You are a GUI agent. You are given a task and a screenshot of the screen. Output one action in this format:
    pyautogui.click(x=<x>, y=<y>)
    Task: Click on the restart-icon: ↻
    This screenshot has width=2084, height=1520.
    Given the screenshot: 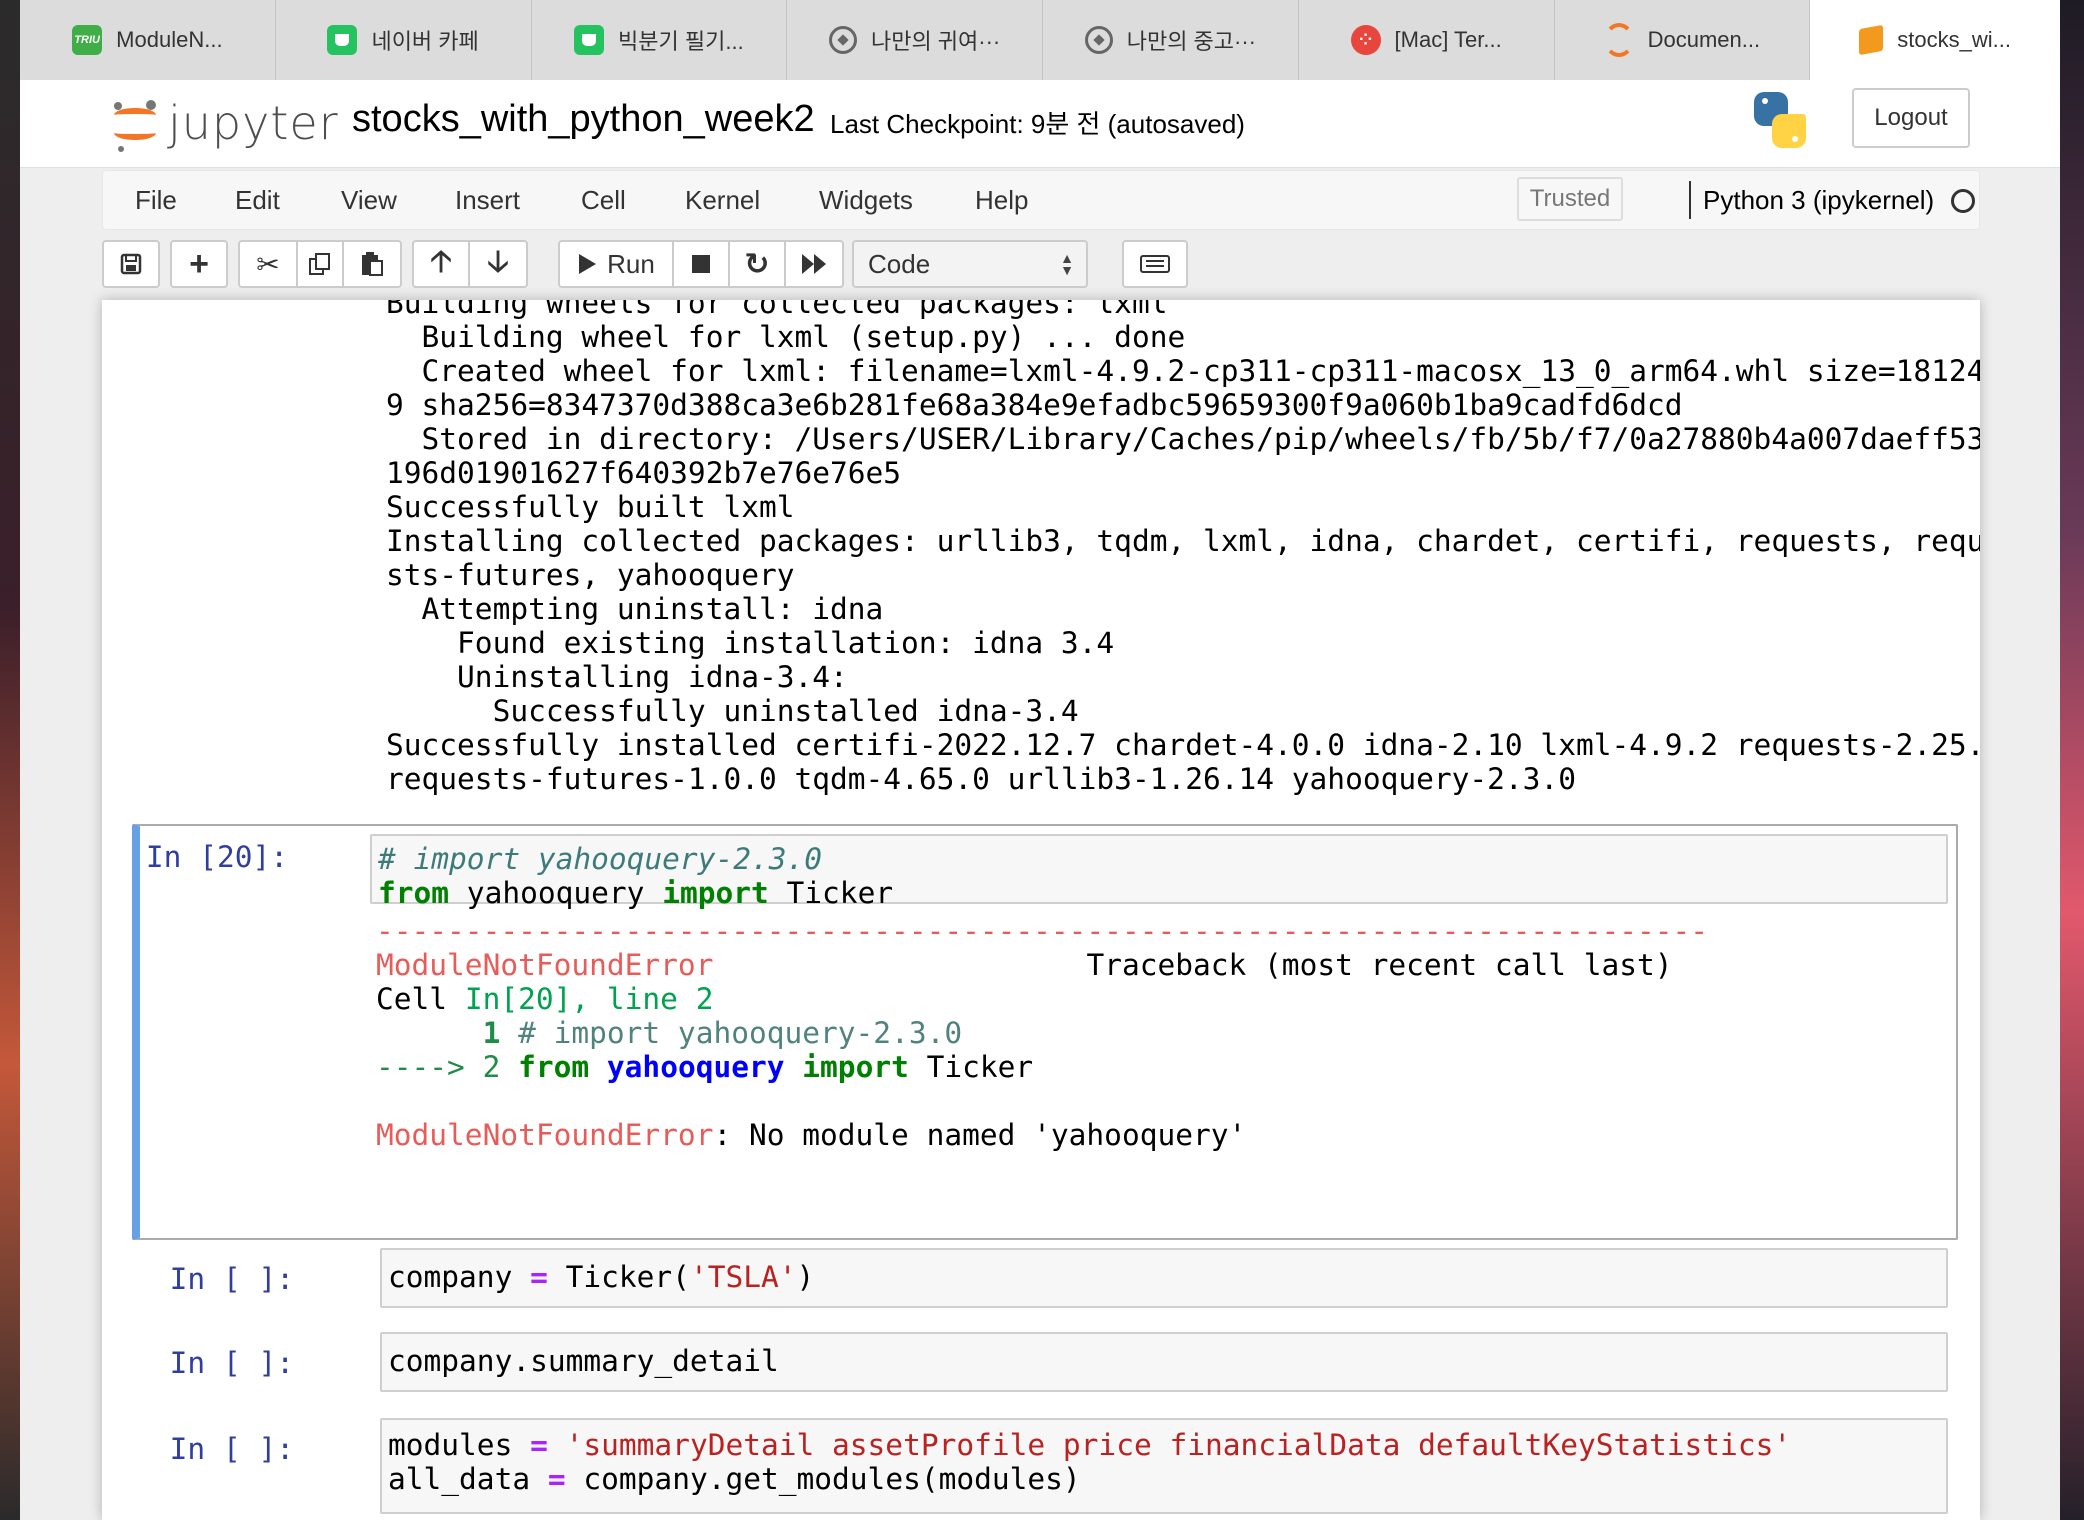 What is the action you would take?
    pyautogui.click(x=757, y=264)
    